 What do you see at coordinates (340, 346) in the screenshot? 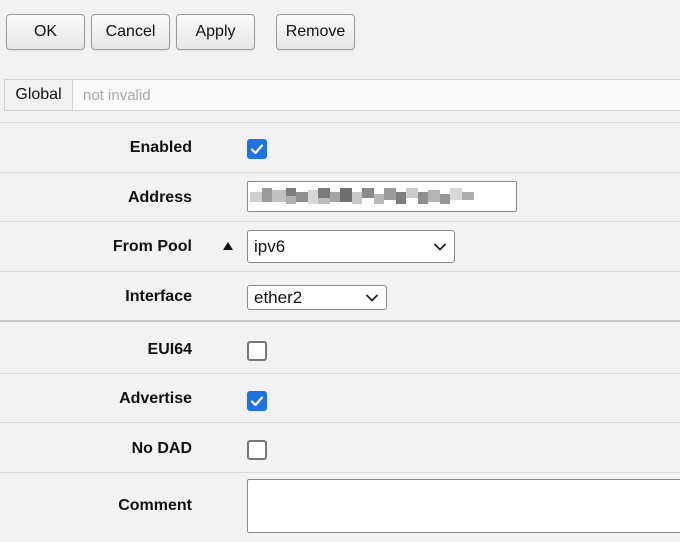
I see `row-eui64: EUI64` at bounding box center [340, 346].